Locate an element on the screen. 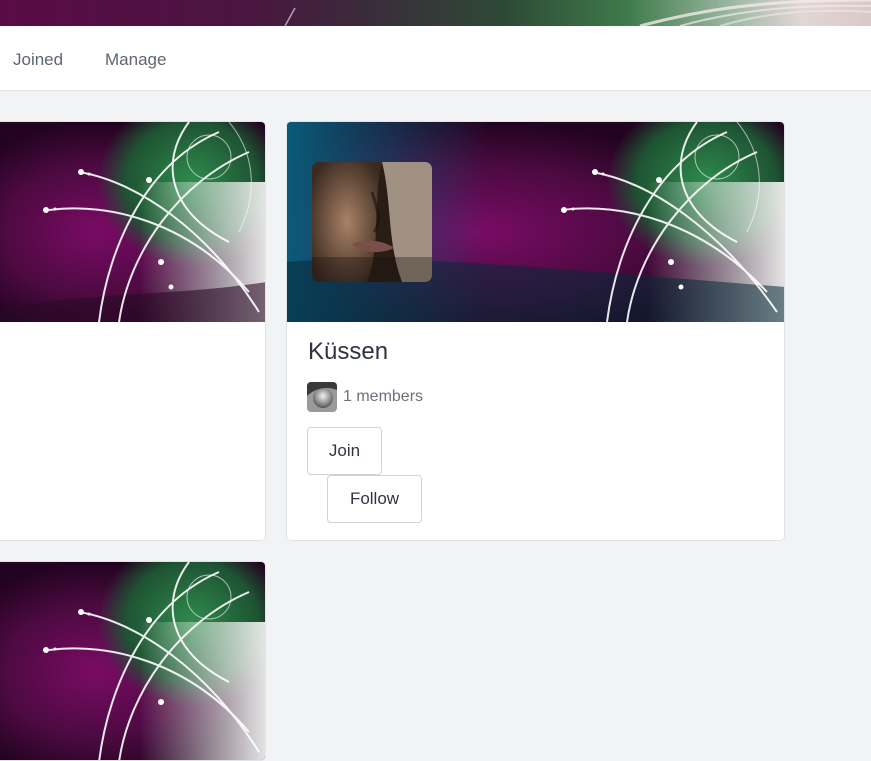 This screenshot has height=761, width=871. kiss-photo-avatar is located at coordinates (372, 222).